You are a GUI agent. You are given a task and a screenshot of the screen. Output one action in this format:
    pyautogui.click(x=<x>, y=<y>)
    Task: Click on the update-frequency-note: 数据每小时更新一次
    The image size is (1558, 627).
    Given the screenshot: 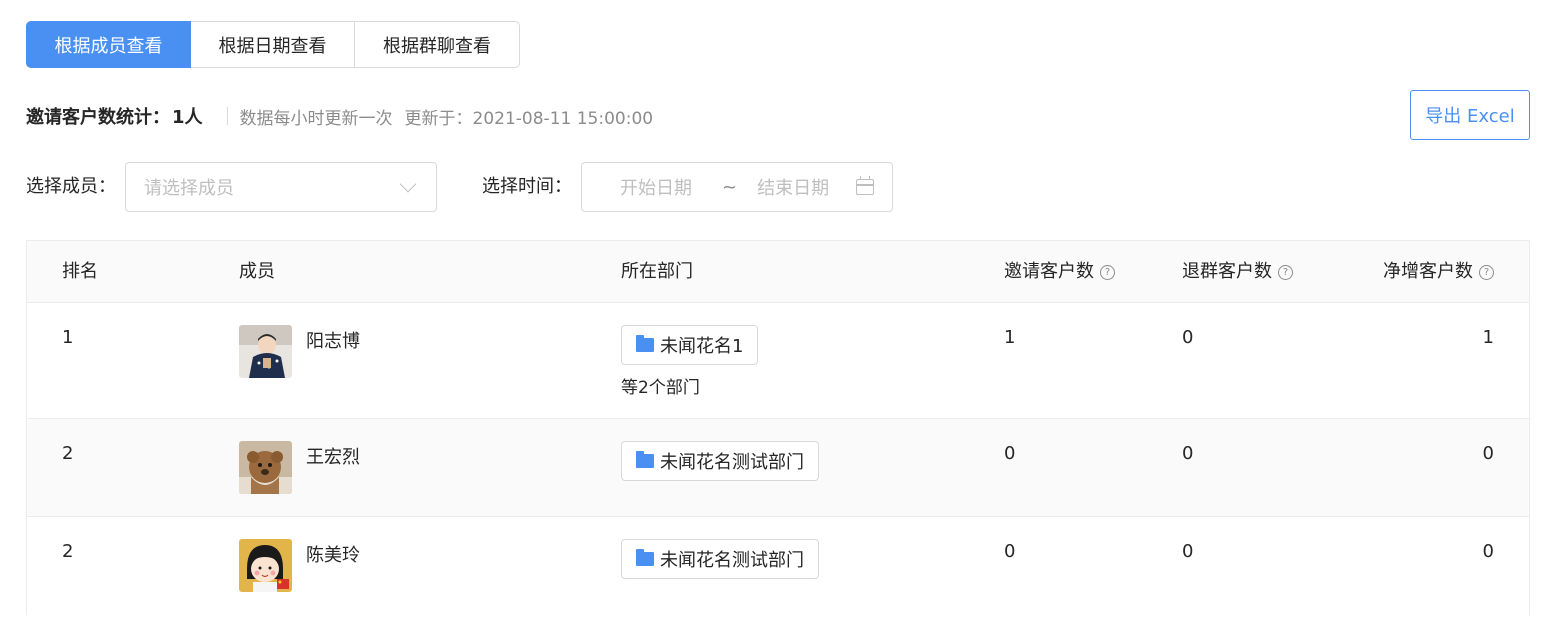 What is the action you would take?
    pyautogui.click(x=316, y=118)
    